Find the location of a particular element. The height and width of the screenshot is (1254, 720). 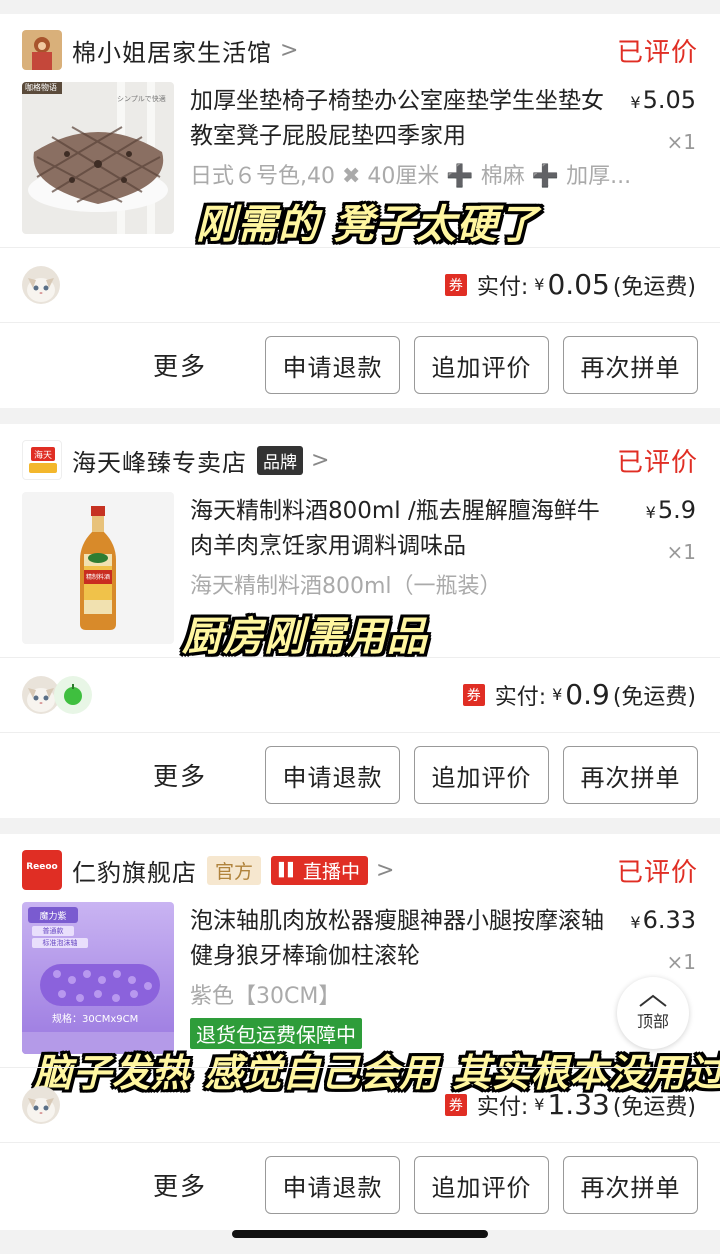

payment-summary: 券 实付: ¥ 1.33 (免运费) is located at coordinates (570, 1104).